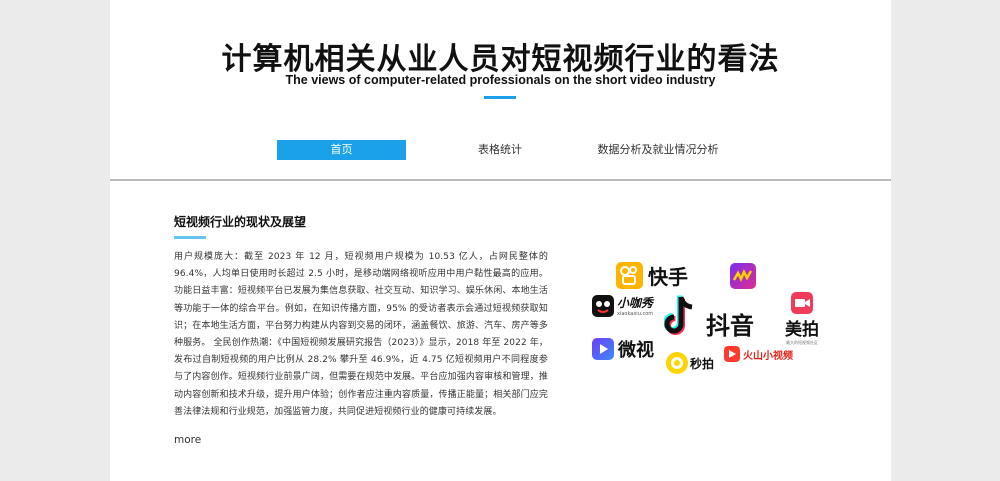  What do you see at coordinates (732, 354) in the screenshot?
I see `huoshan-icon` at bounding box center [732, 354].